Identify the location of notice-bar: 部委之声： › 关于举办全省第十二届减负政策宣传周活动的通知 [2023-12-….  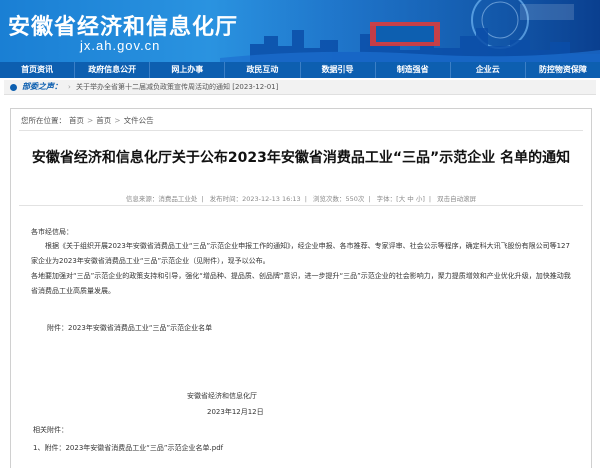
(300, 87).